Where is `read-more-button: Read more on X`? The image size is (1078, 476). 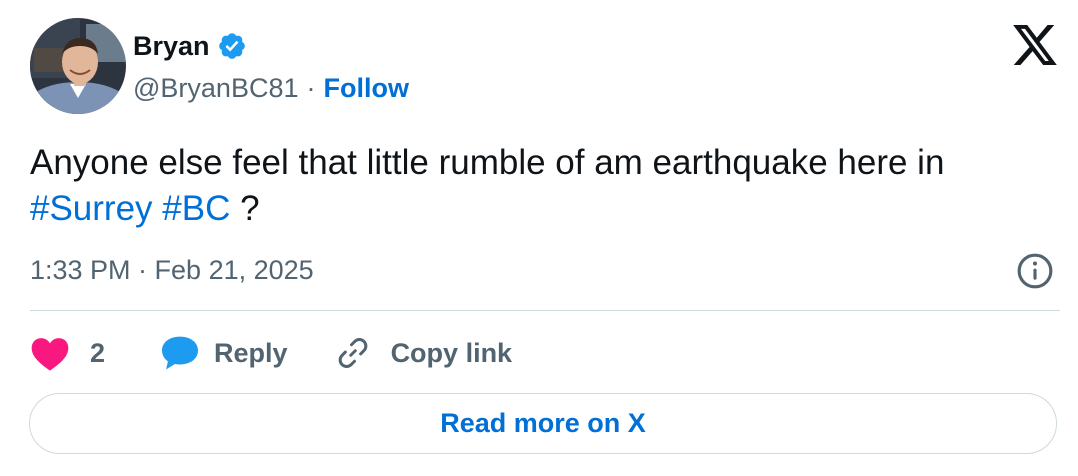 read-more-button: Read more on X is located at coordinates (543, 423).